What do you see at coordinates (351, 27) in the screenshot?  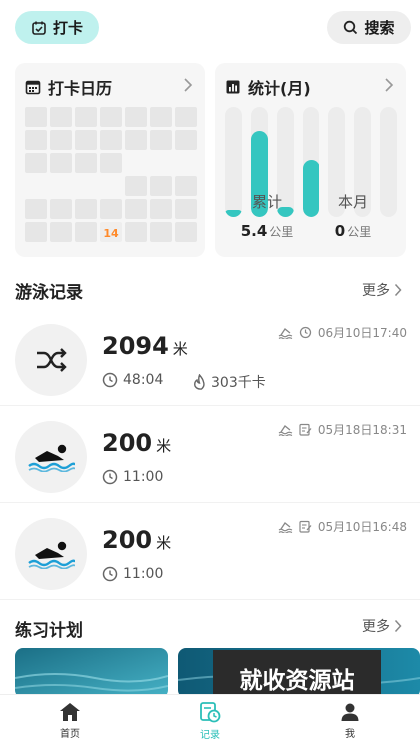 I see `search-icon` at bounding box center [351, 27].